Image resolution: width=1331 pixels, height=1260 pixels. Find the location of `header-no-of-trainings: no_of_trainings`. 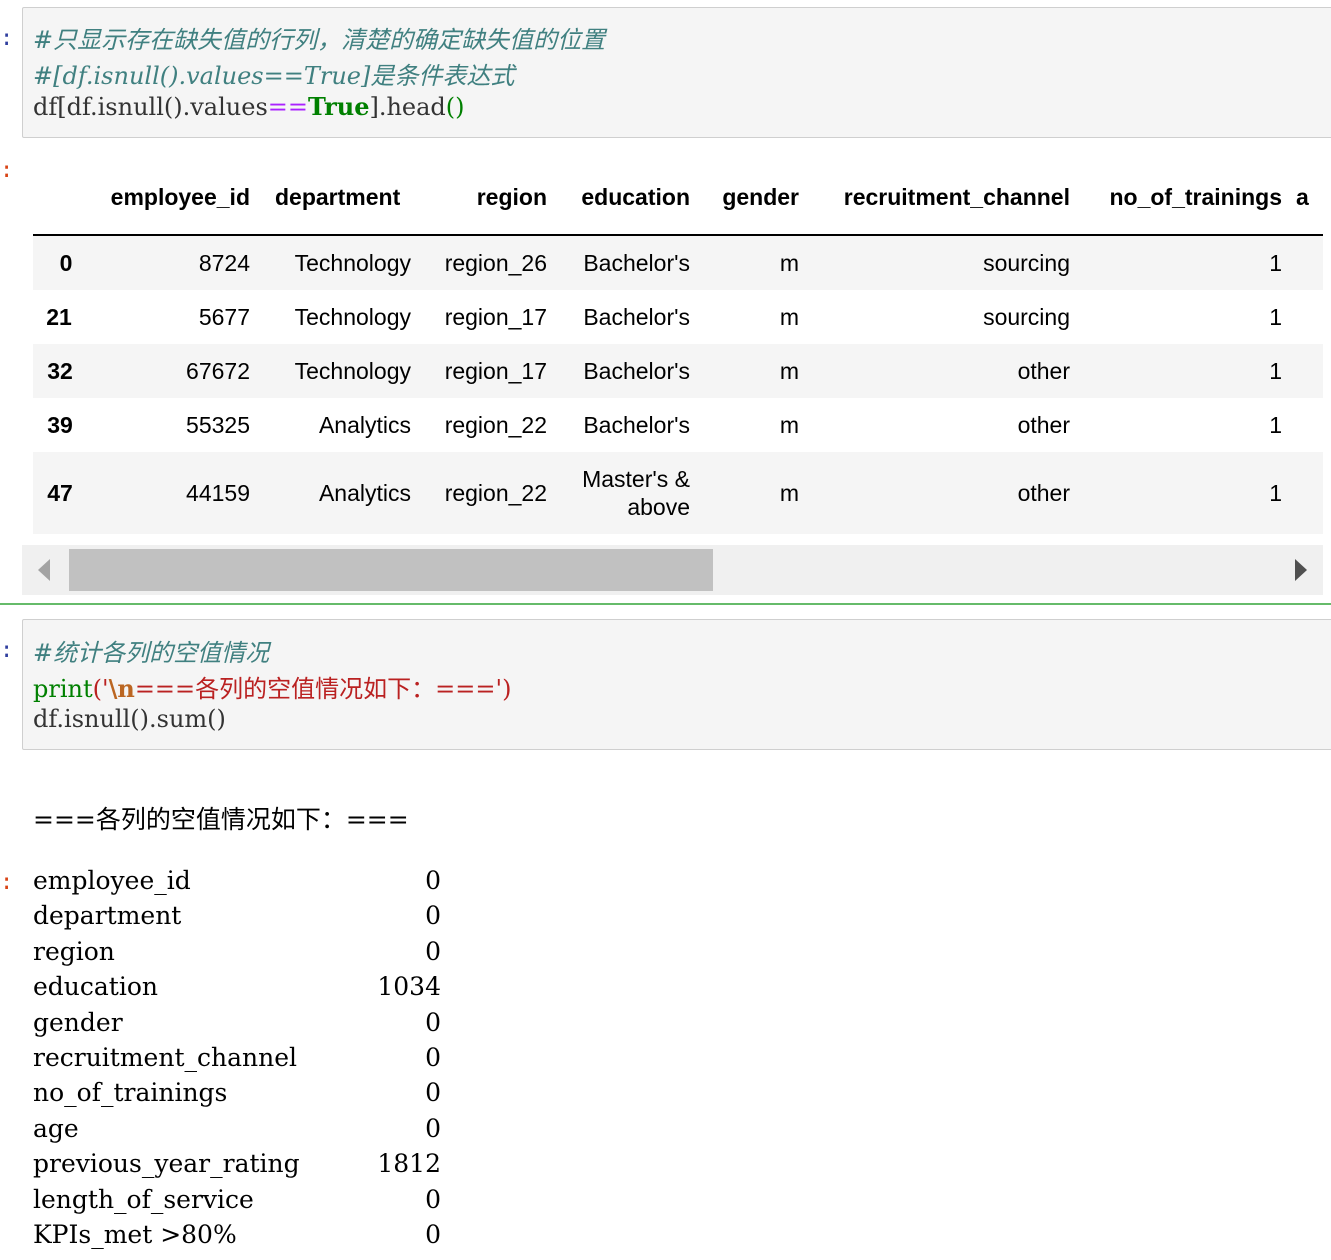

header-no-of-trainings: no_of_trainings is located at coordinates (1195, 196).